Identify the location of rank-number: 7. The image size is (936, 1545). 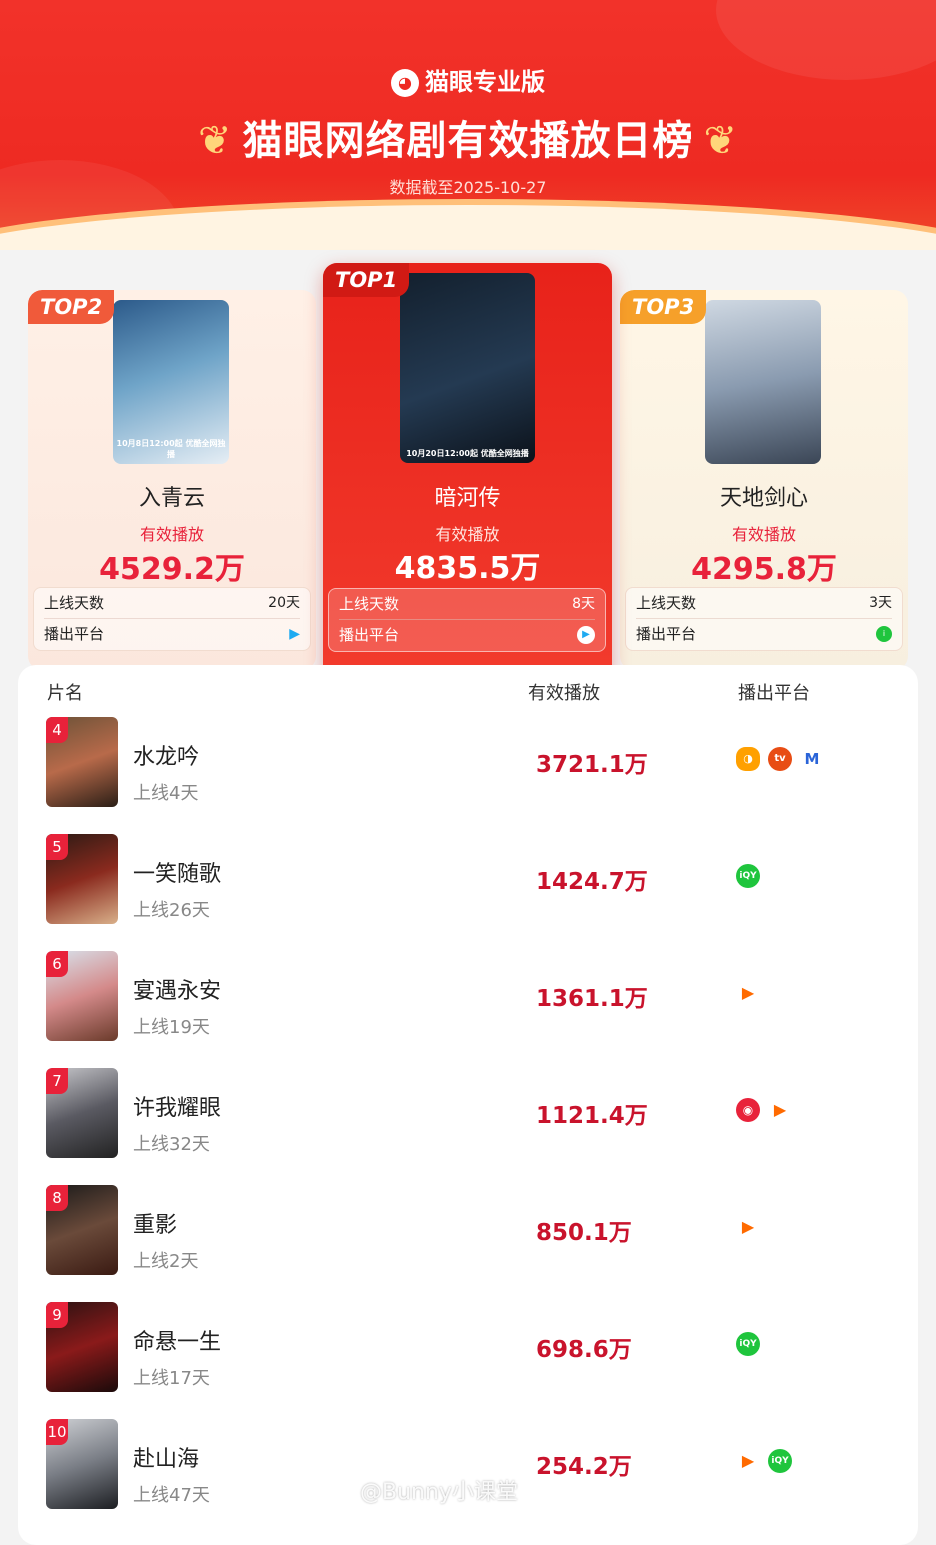
(57, 1081).